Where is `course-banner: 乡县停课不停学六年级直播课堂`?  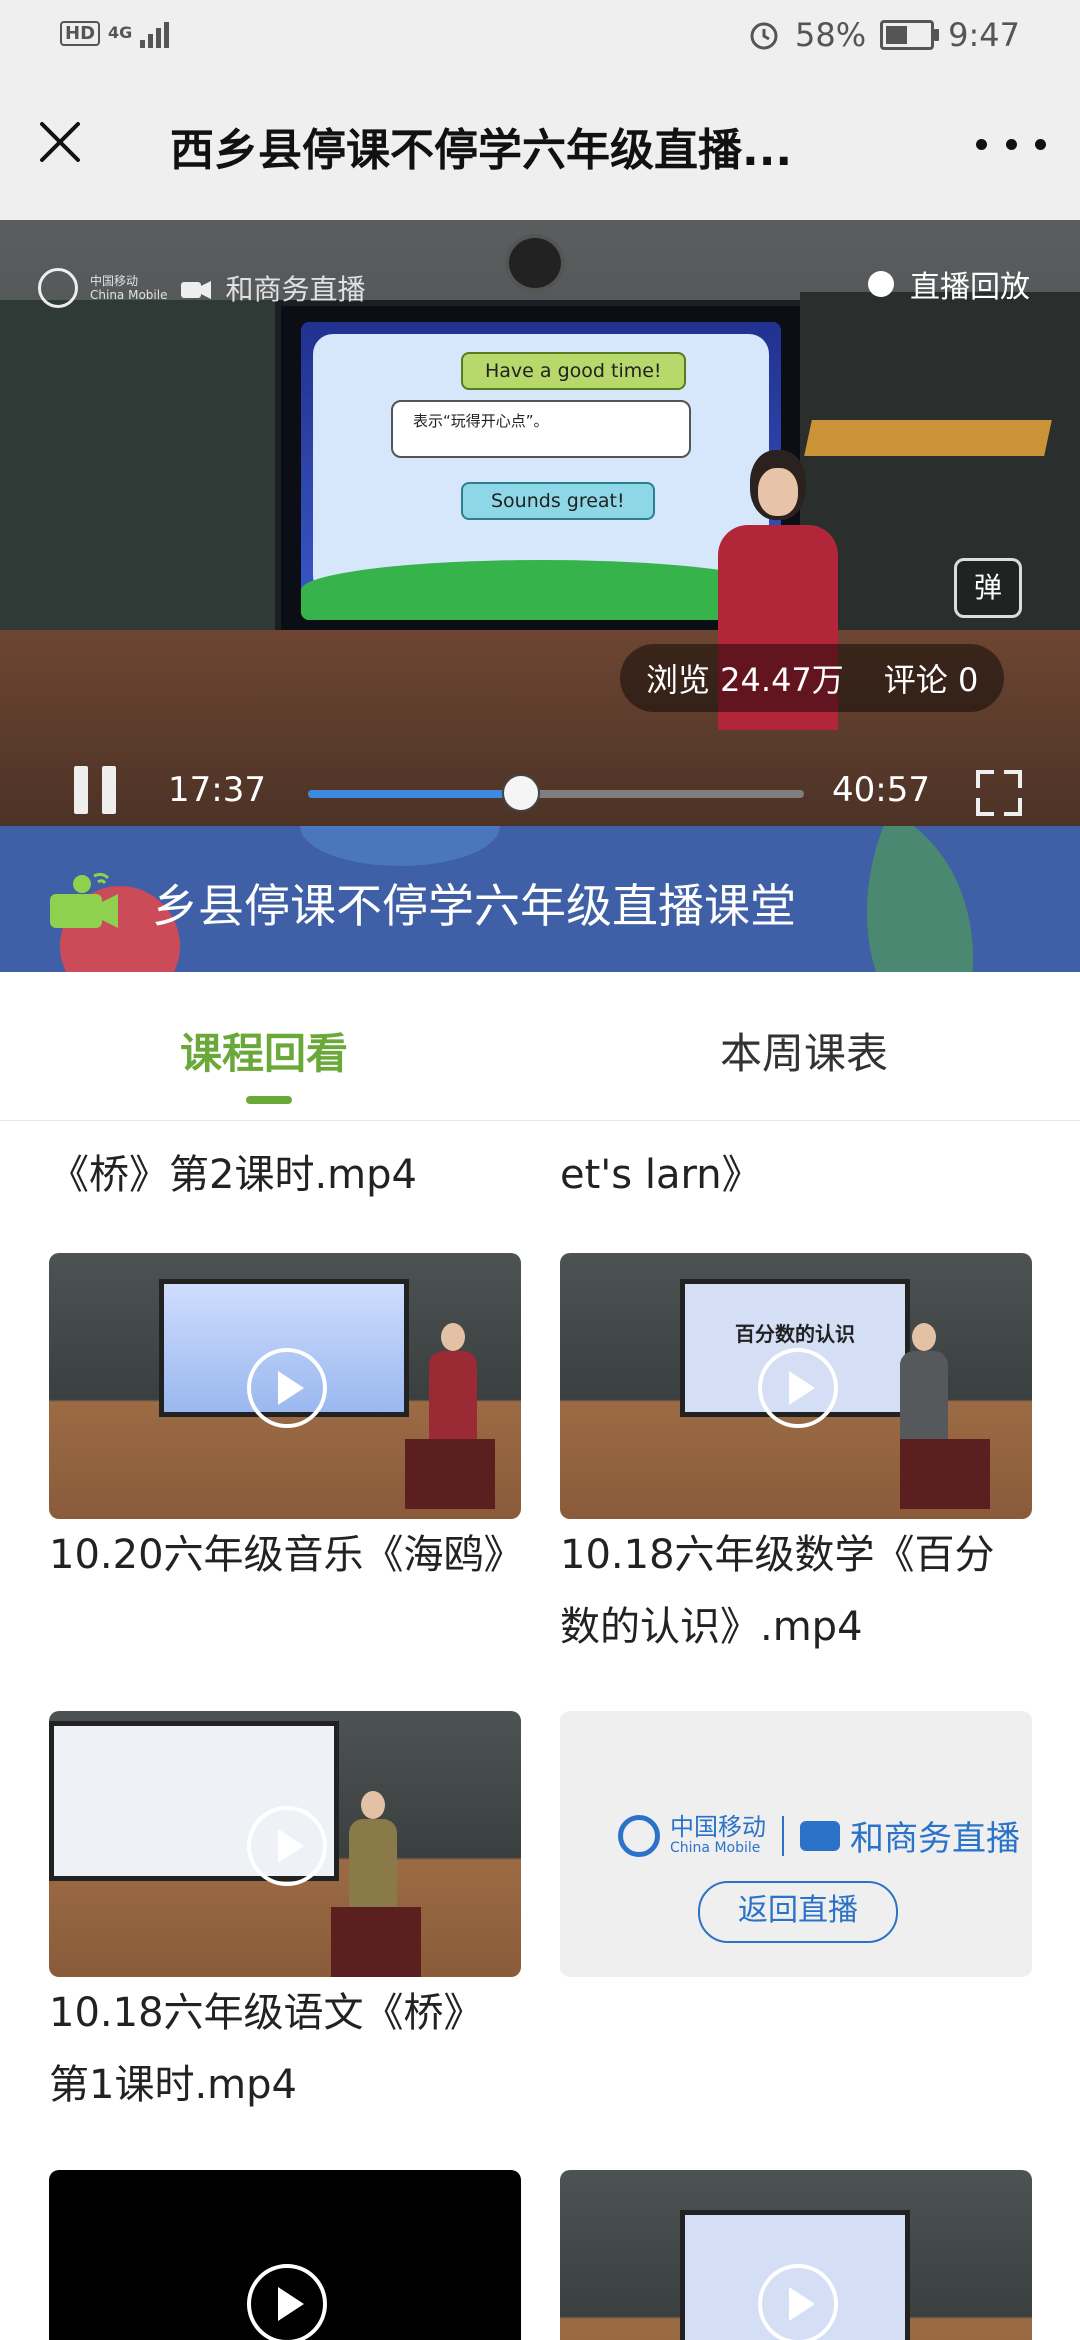
course-banner: 乡县停课不停学六年级直播课堂 is located at coordinates (540, 899).